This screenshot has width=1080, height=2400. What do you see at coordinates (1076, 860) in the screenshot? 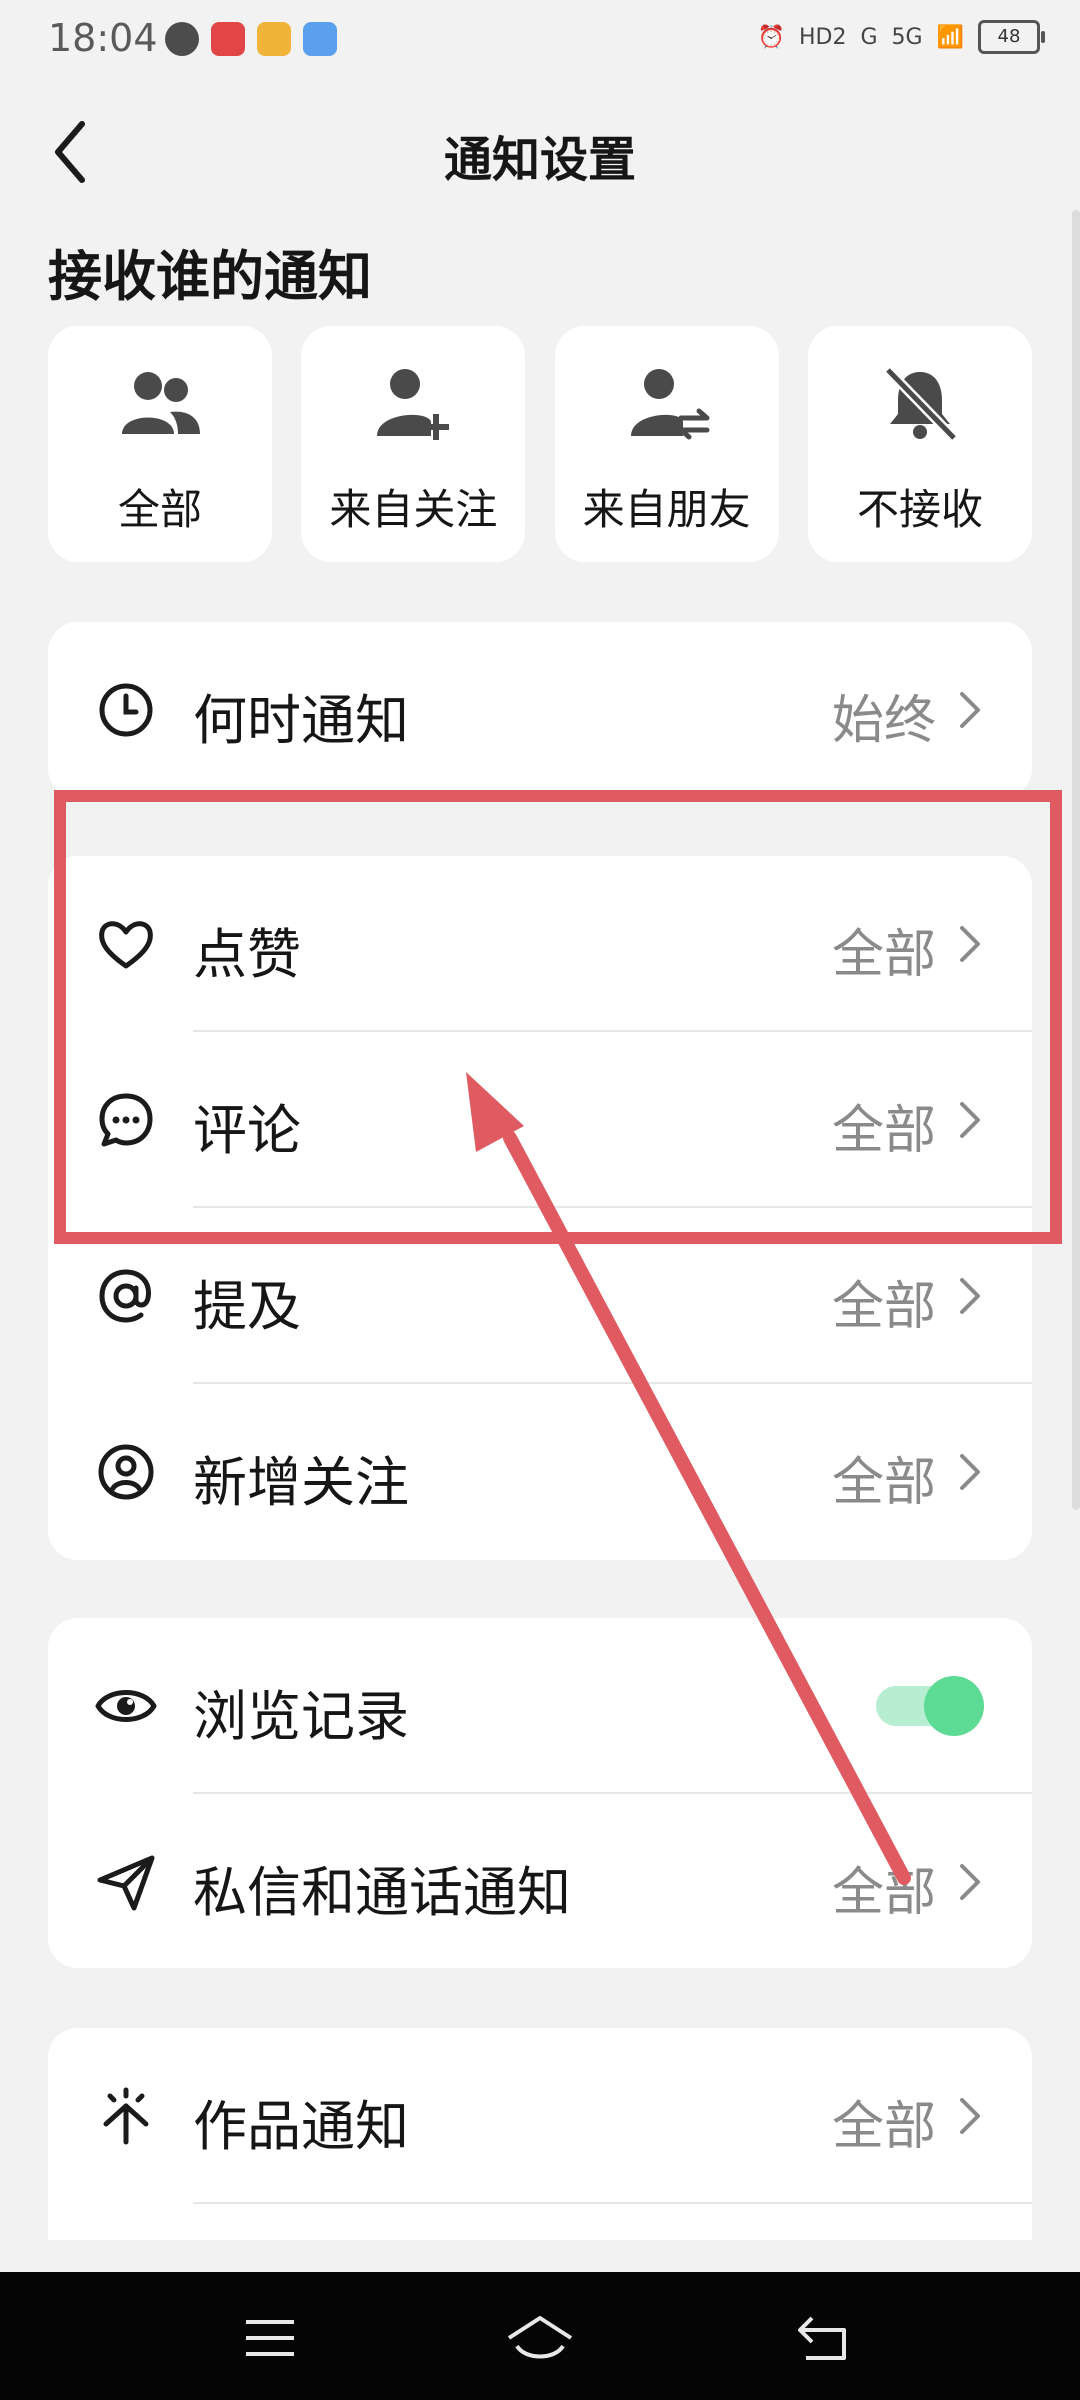
I see `scrollbar` at bounding box center [1076, 860].